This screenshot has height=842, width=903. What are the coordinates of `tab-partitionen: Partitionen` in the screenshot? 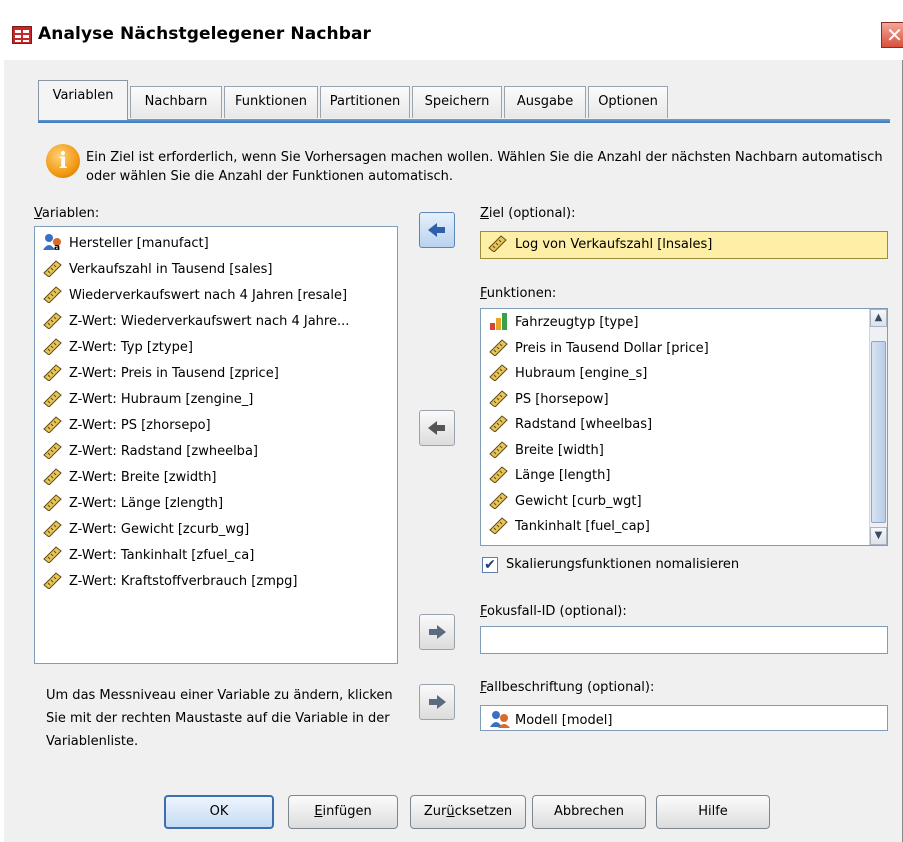 It's located at (365, 102).